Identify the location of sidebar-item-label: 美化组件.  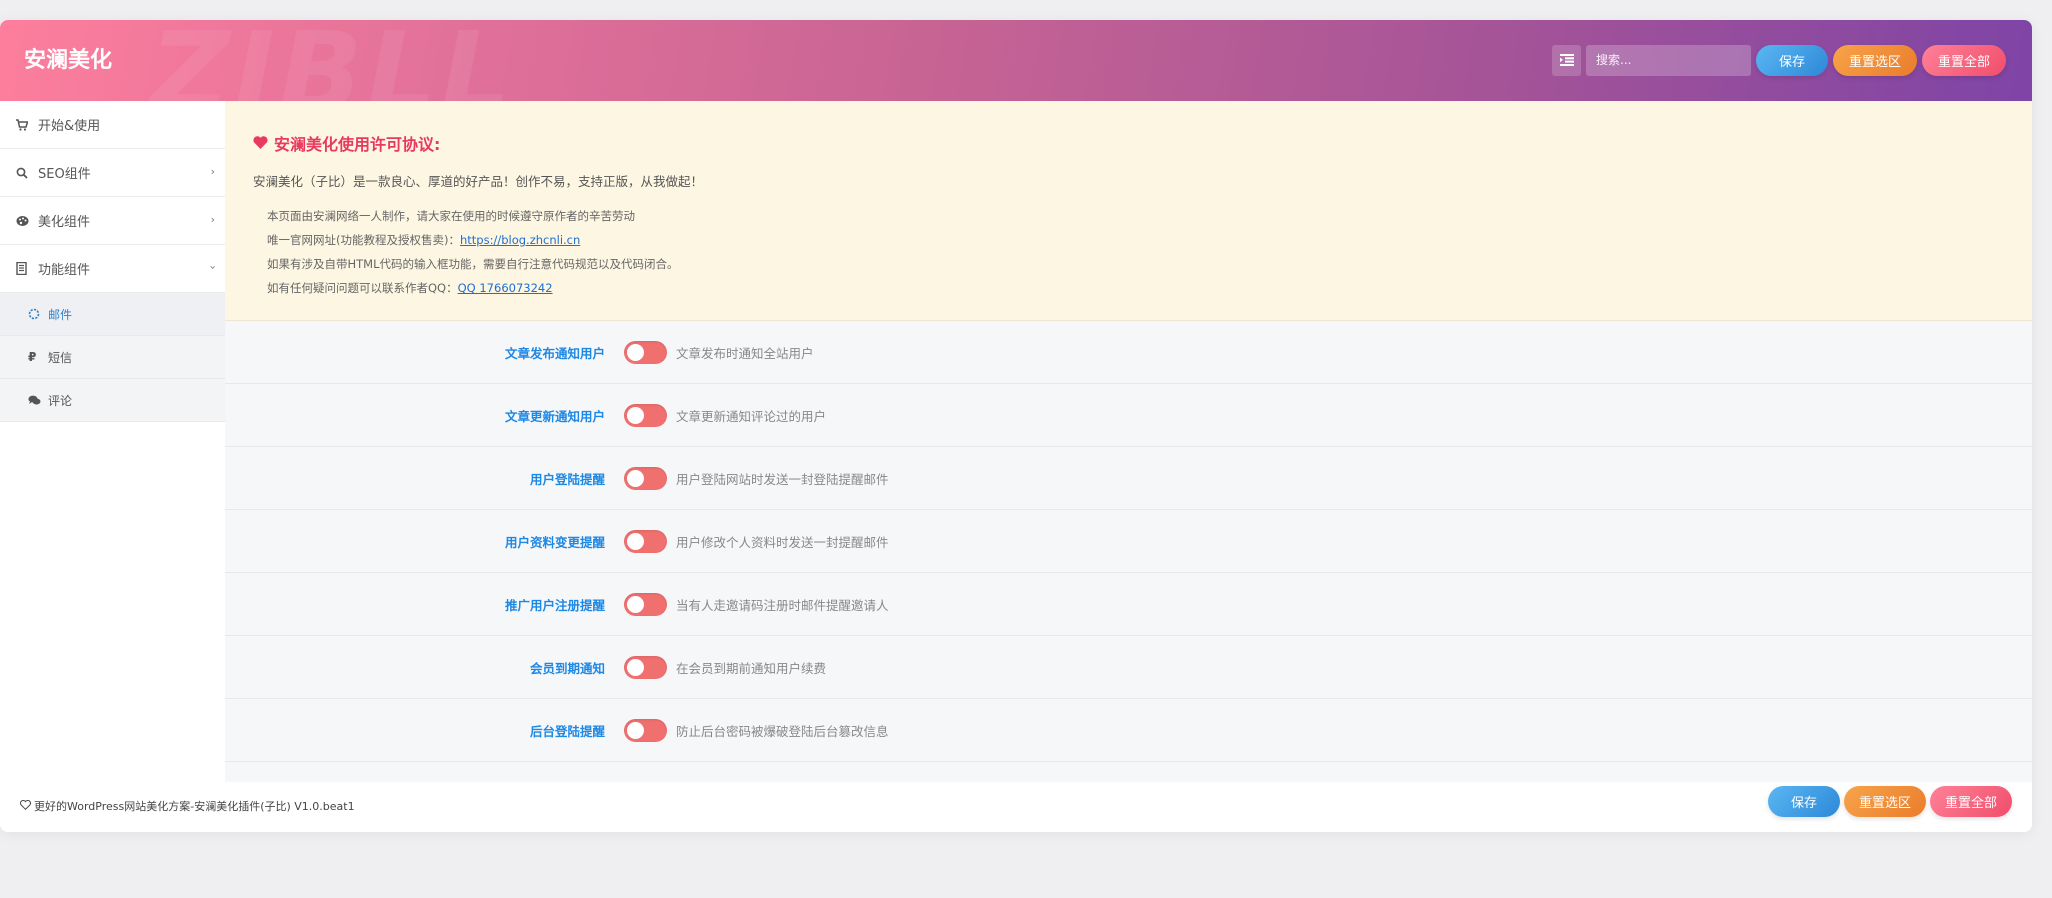
(64, 222).